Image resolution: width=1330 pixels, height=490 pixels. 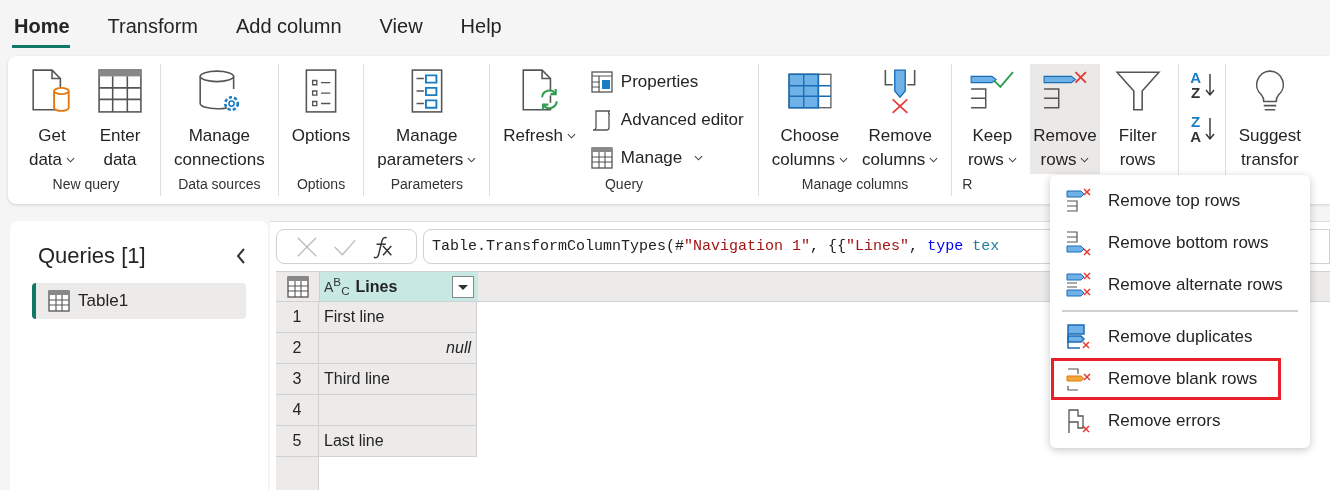 I want to click on collapse-icon, so click(x=241, y=256).